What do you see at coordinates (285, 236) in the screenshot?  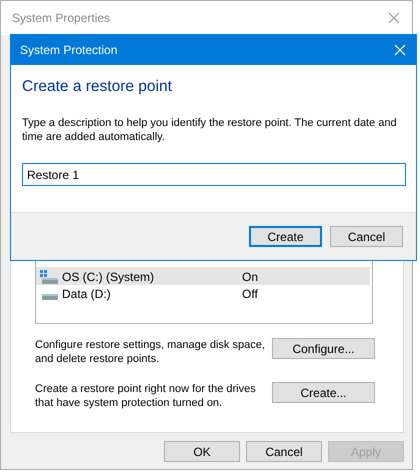 I see `dialog-button: Create` at bounding box center [285, 236].